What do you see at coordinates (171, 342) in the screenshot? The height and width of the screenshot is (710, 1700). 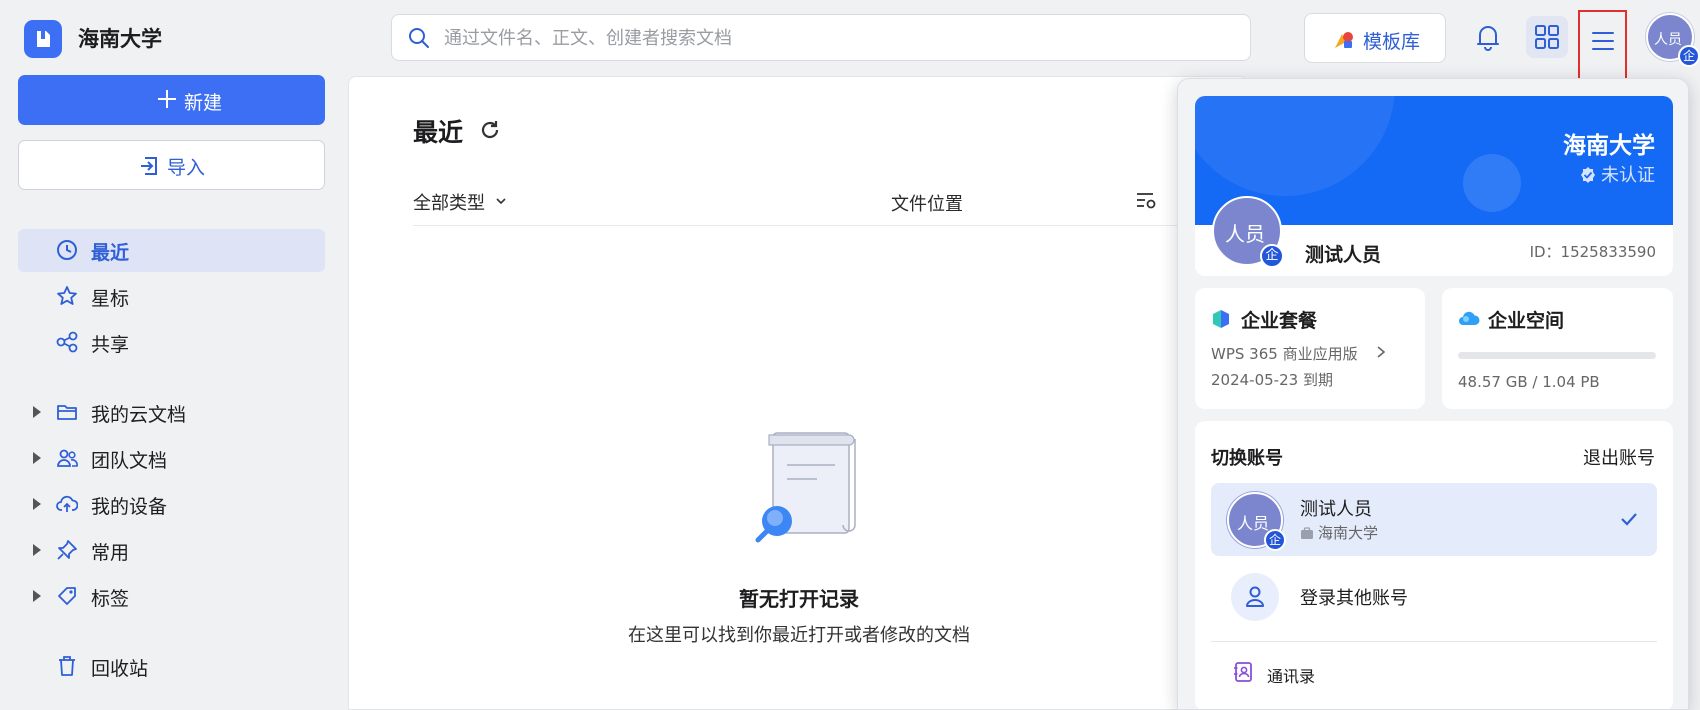 I see `sidebar-item-shared: 共享` at bounding box center [171, 342].